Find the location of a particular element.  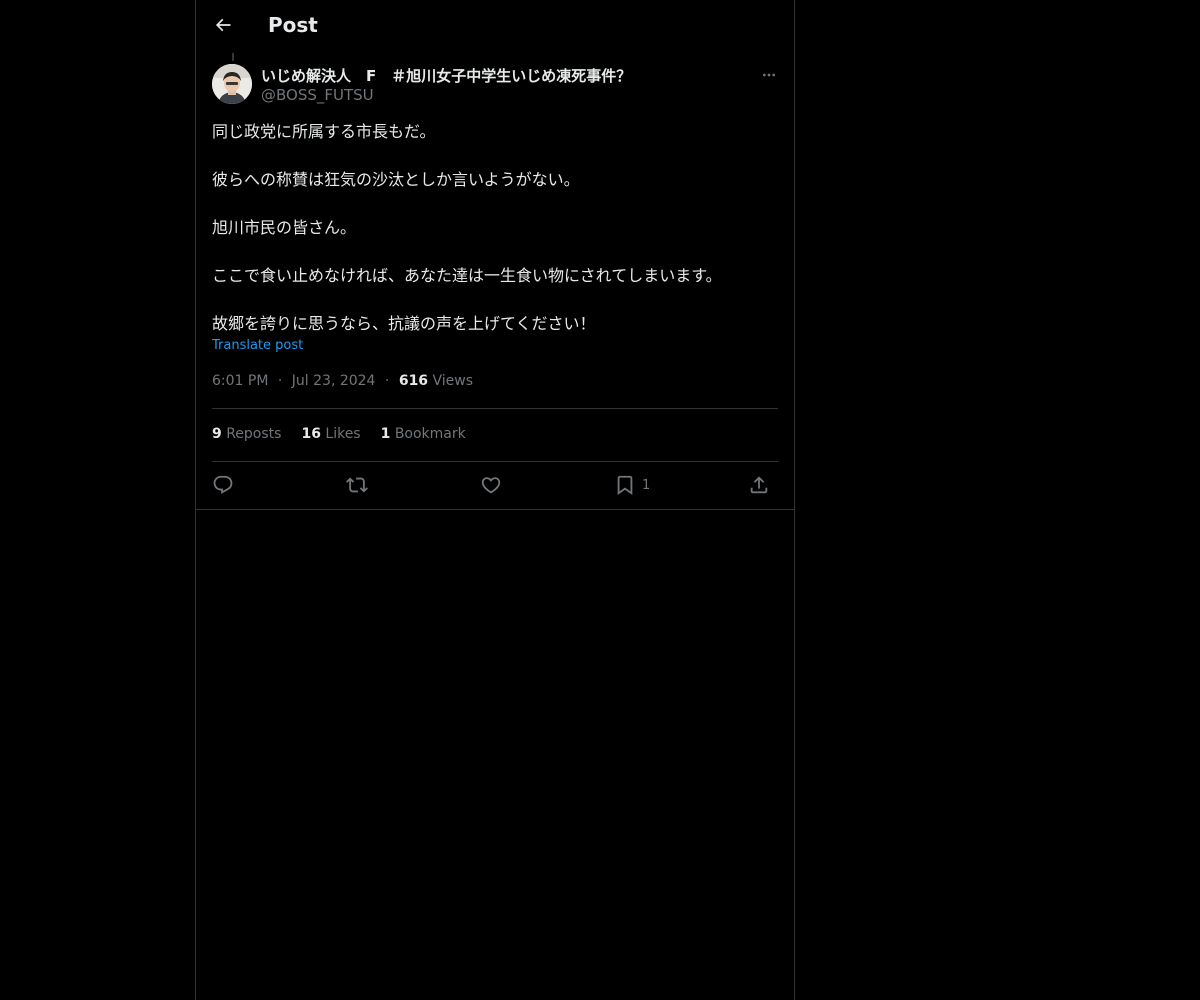

bookmarks-count: 1 is located at coordinates (385, 434).